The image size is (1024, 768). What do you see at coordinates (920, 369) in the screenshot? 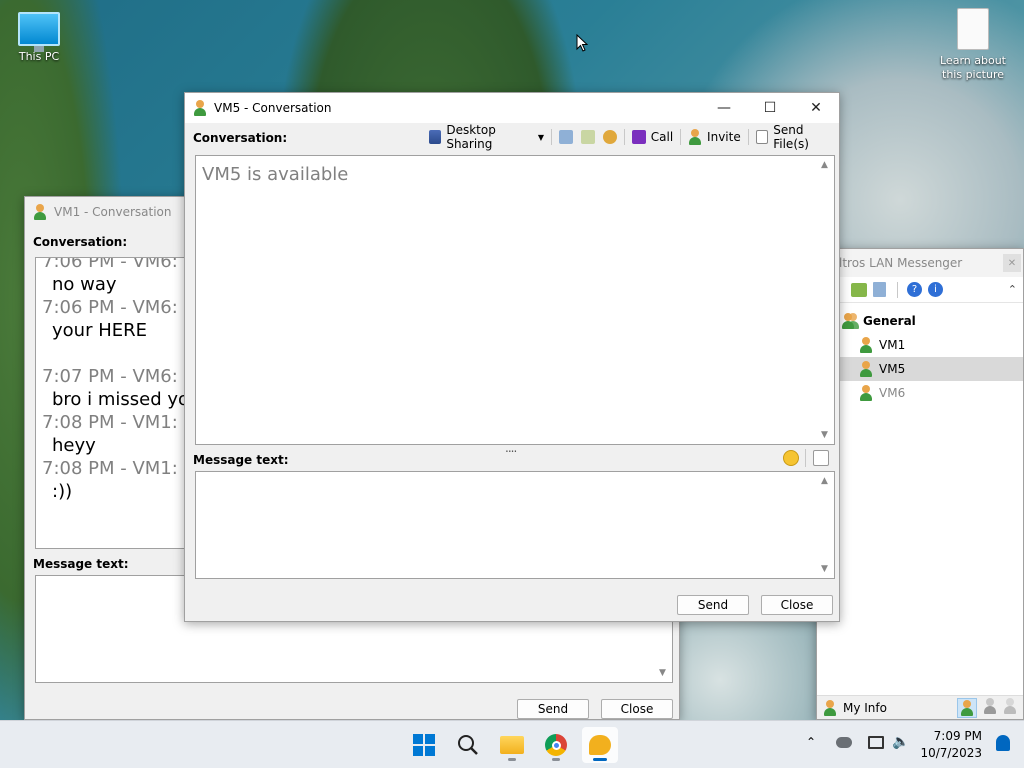
I see `user-vm5: VM5` at bounding box center [920, 369].